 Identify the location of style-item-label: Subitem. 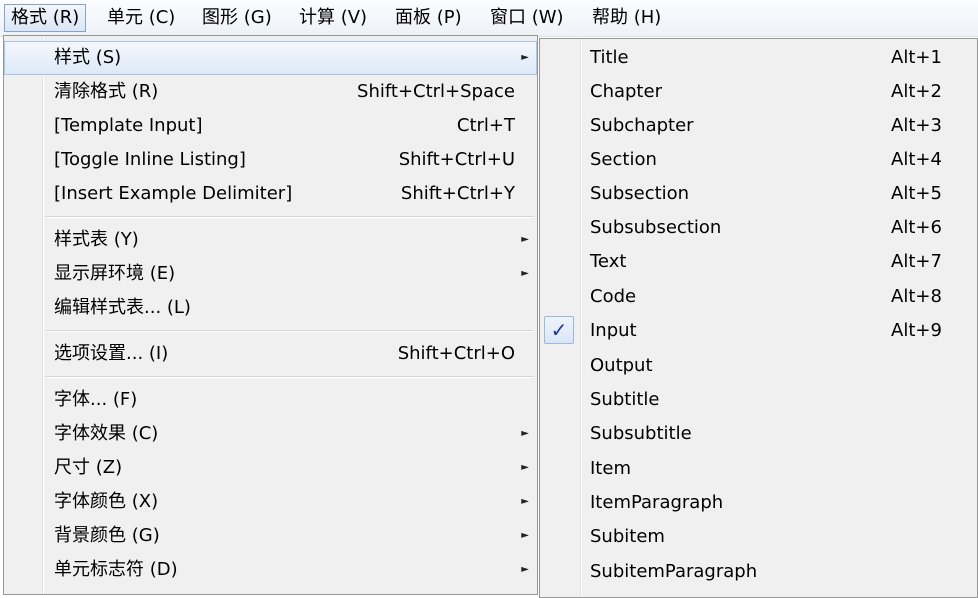
(627, 536).